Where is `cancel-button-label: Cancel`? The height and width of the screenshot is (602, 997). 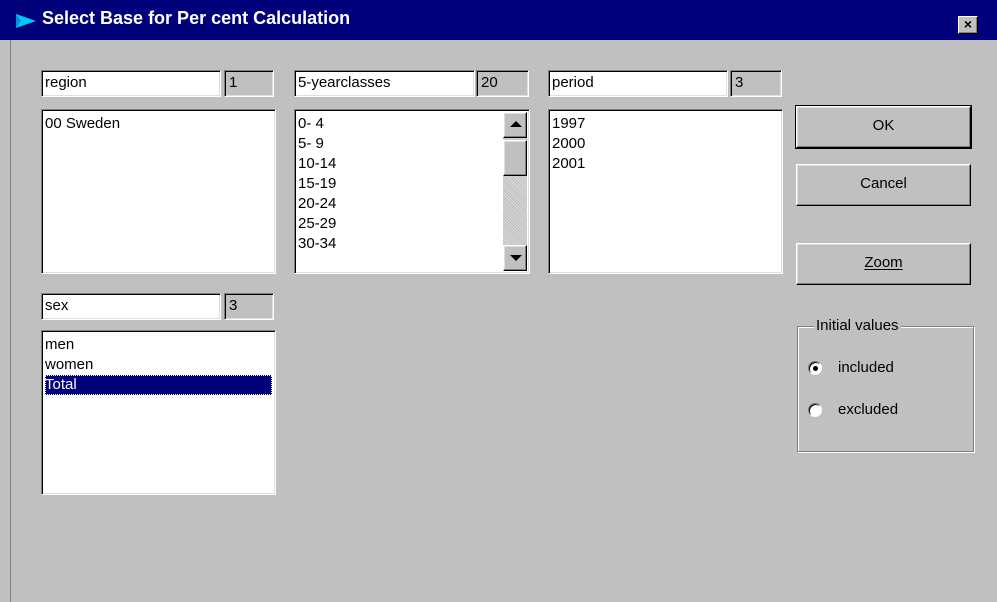
cancel-button-label: Cancel is located at coordinates (883, 183).